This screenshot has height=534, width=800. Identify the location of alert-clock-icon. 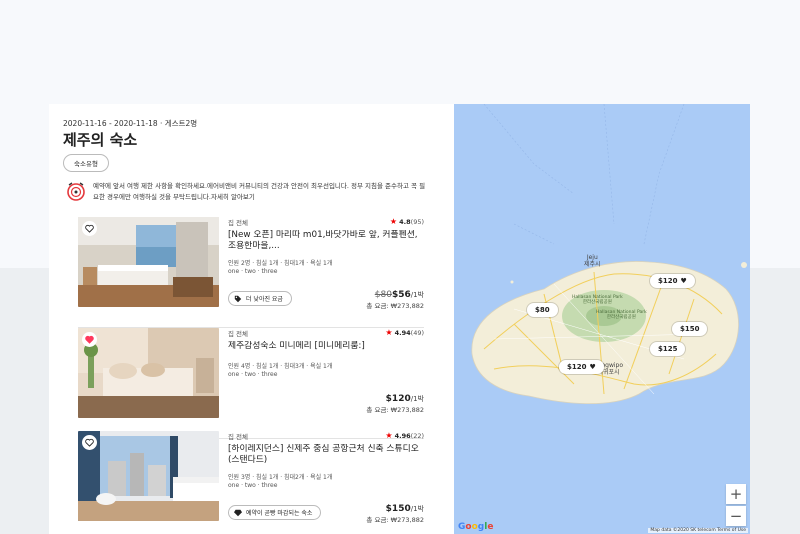
(76, 191).